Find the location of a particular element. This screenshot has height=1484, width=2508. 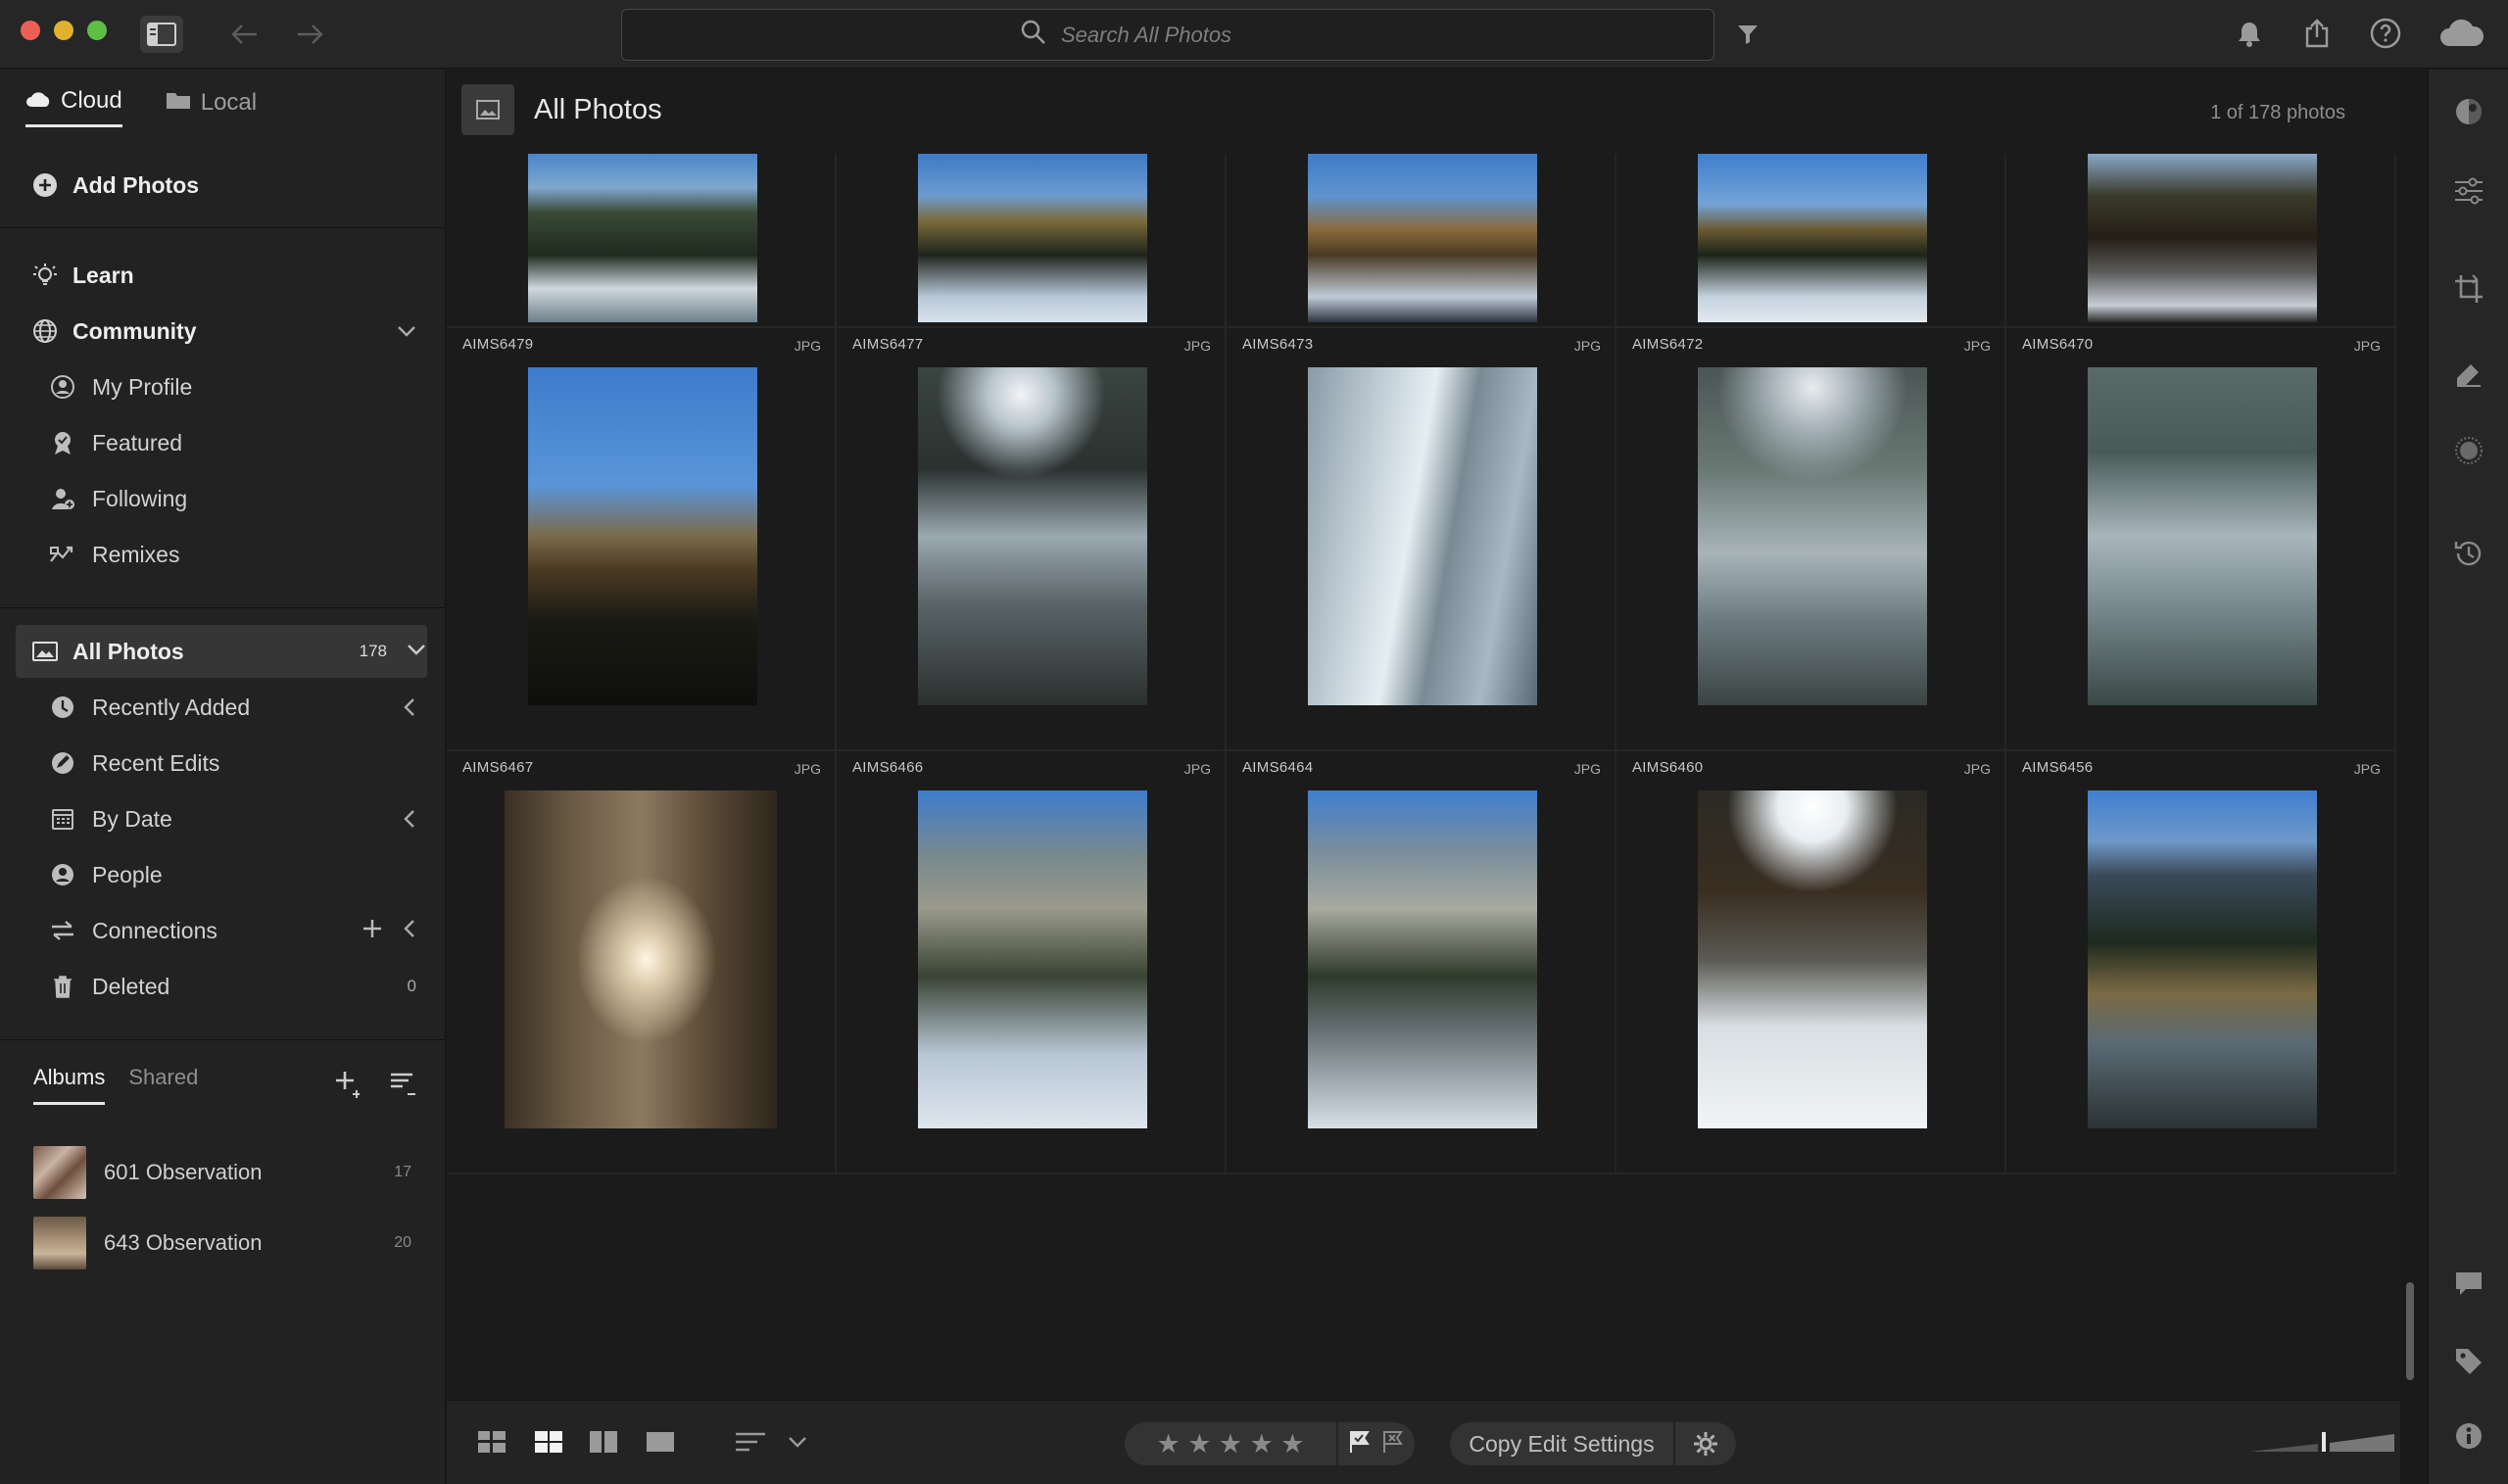

add-connection-icon is located at coordinates (372, 931).